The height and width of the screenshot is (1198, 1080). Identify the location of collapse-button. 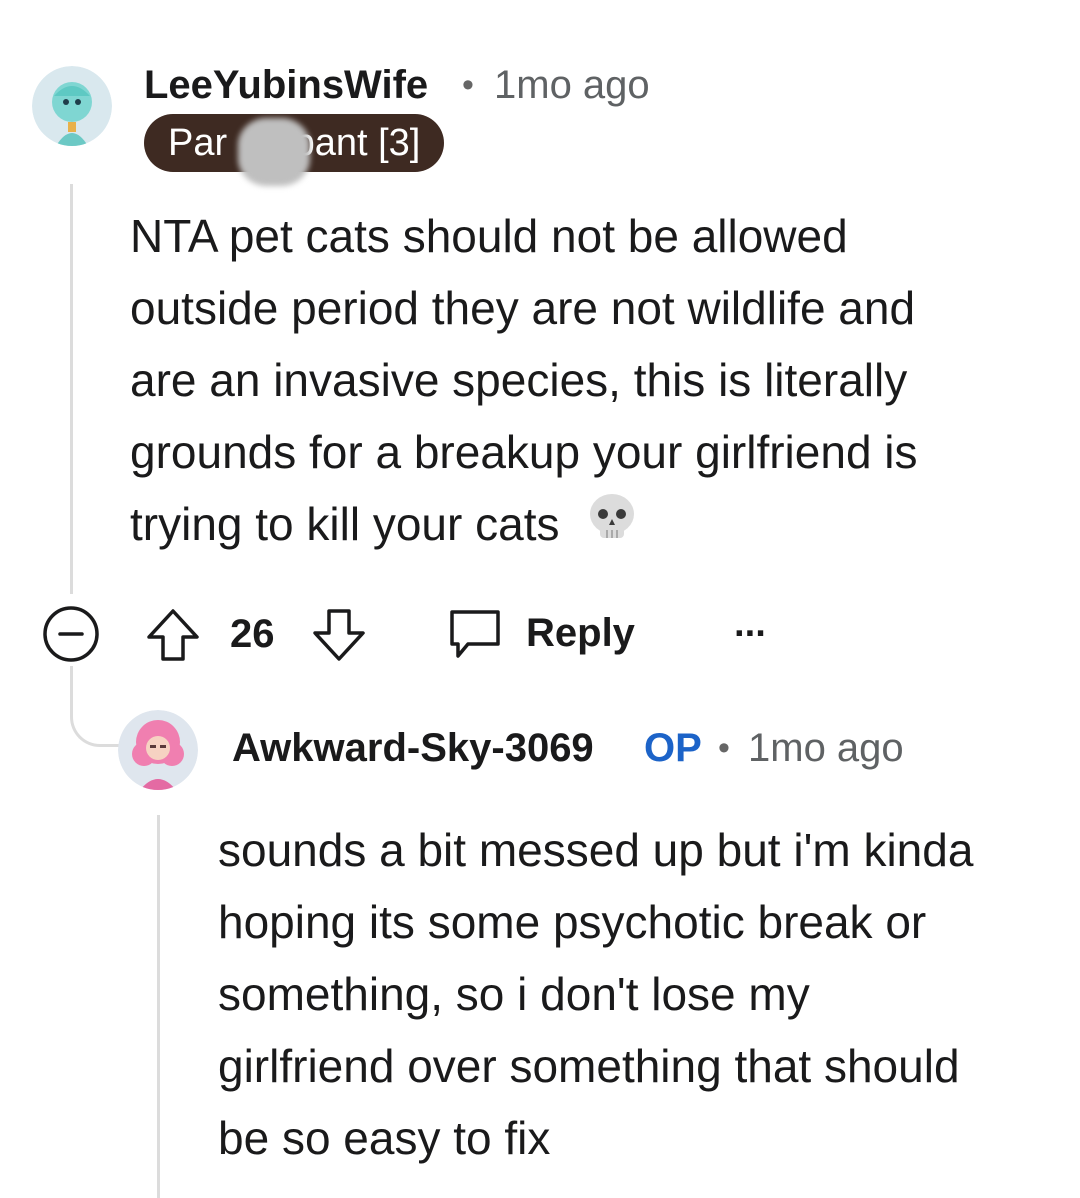
(71, 634).